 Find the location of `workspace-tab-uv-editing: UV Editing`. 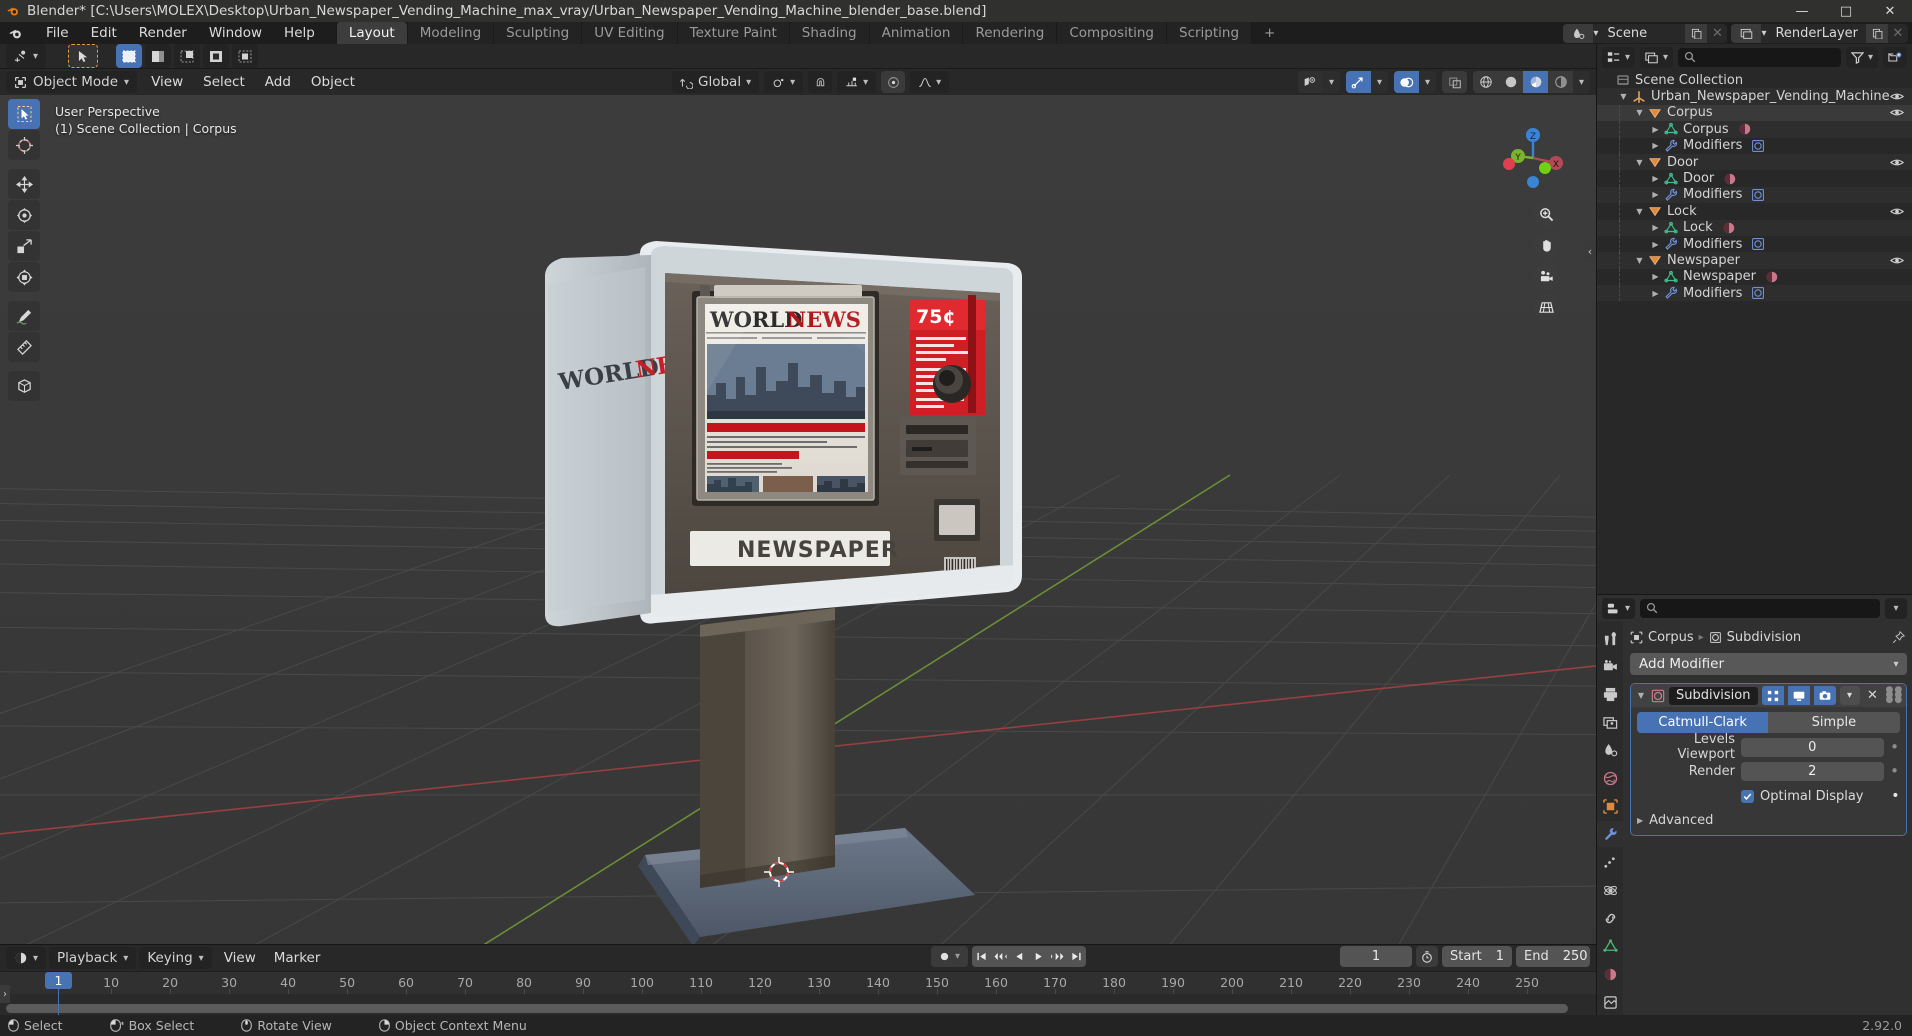

workspace-tab-uv-editing: UV Editing is located at coordinates (629, 33).